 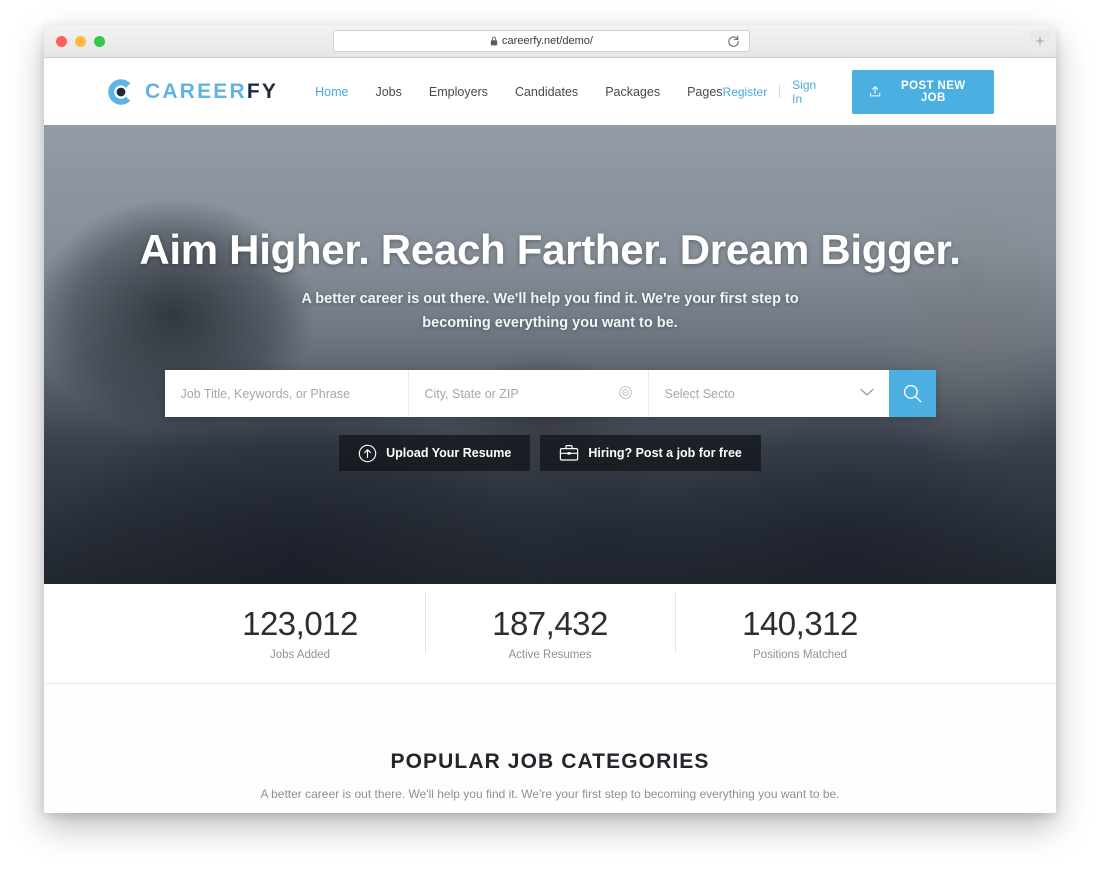 I want to click on search-location-input, so click(x=528, y=393).